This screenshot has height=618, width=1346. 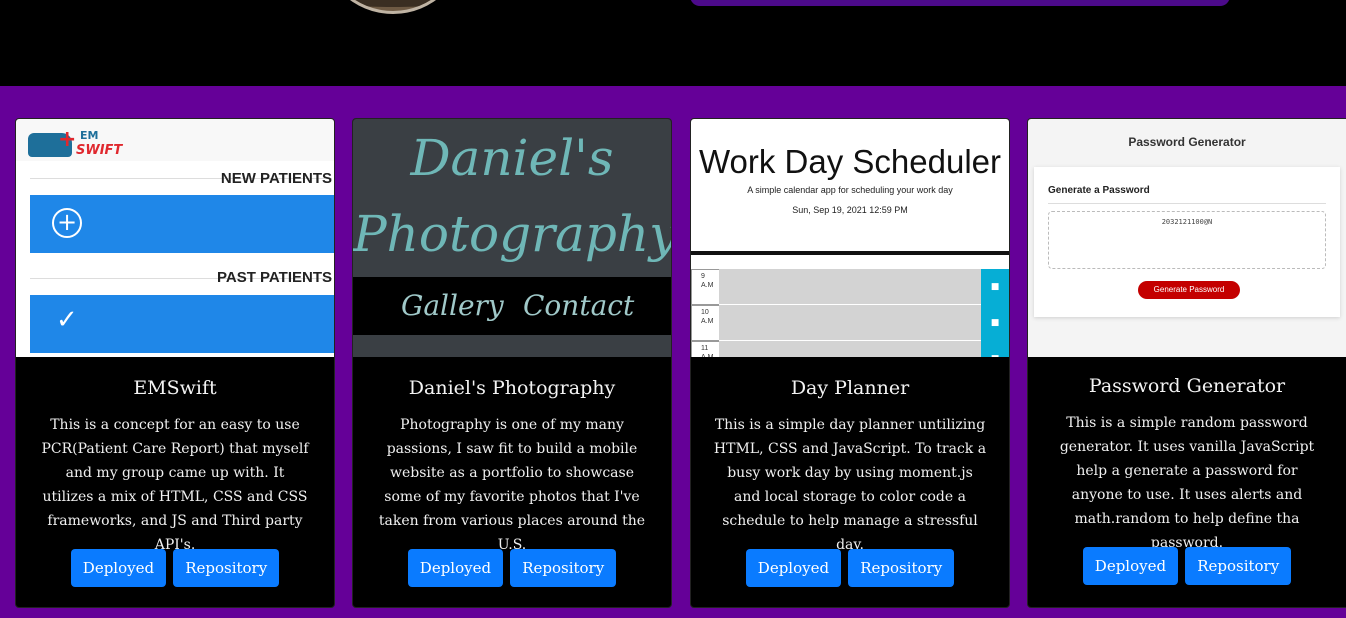 What do you see at coordinates (512, 306) in the screenshot?
I see `photography-nav: Gallery Contact` at bounding box center [512, 306].